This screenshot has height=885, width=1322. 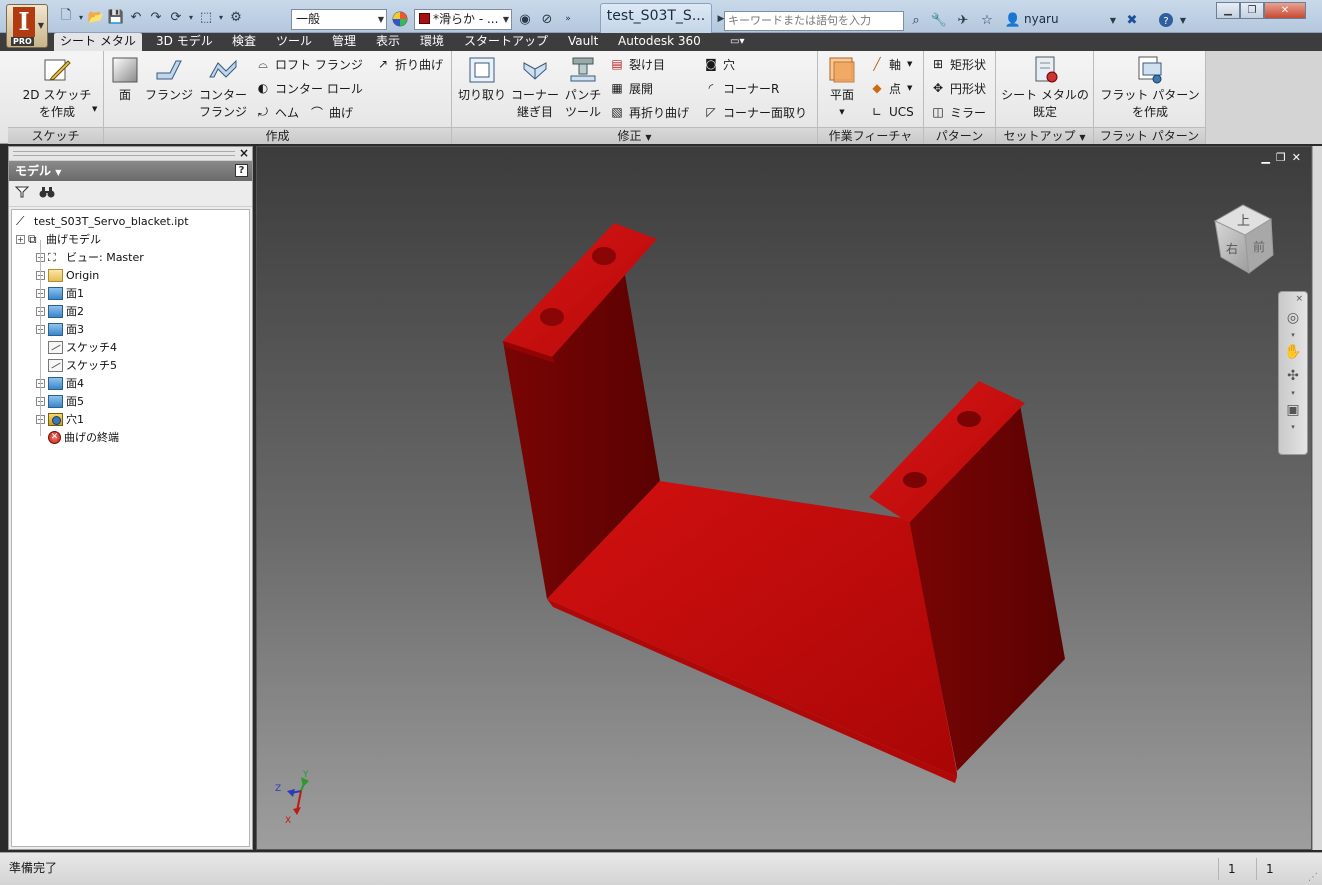 I want to click on filter-icon, so click(x=22, y=194).